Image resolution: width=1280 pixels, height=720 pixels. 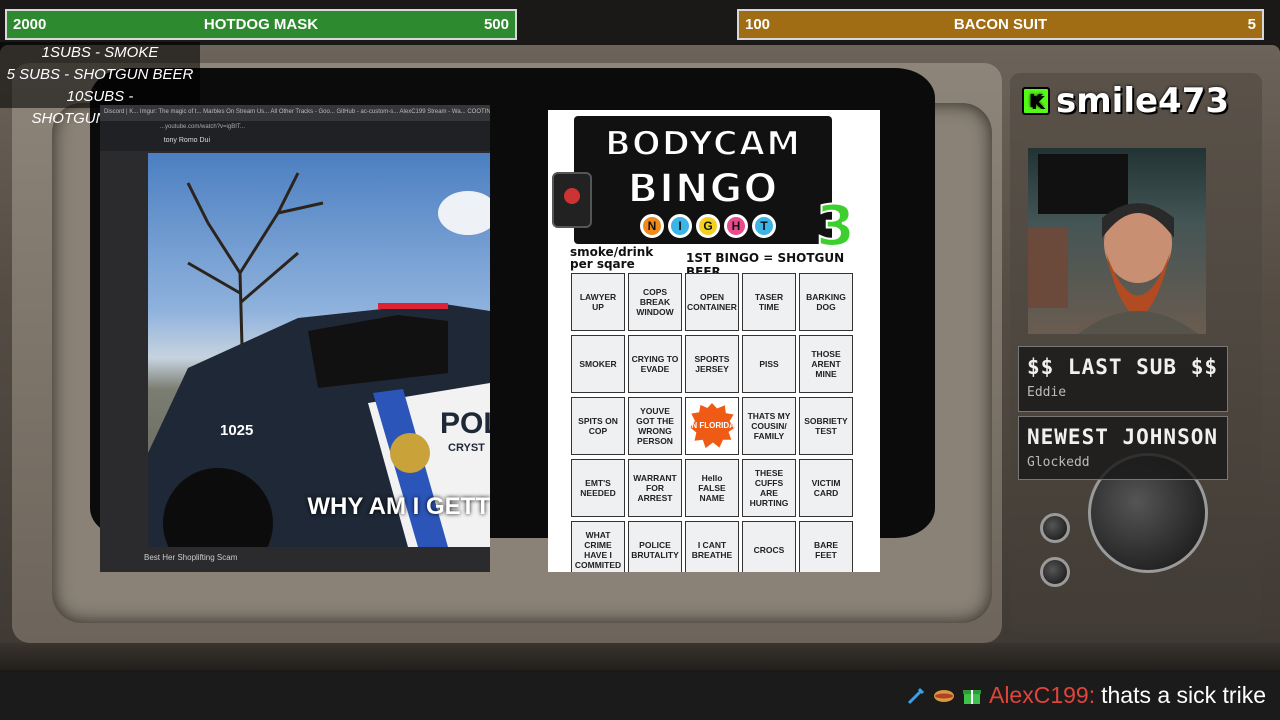 I want to click on bodycam-icon, so click(x=572, y=200).